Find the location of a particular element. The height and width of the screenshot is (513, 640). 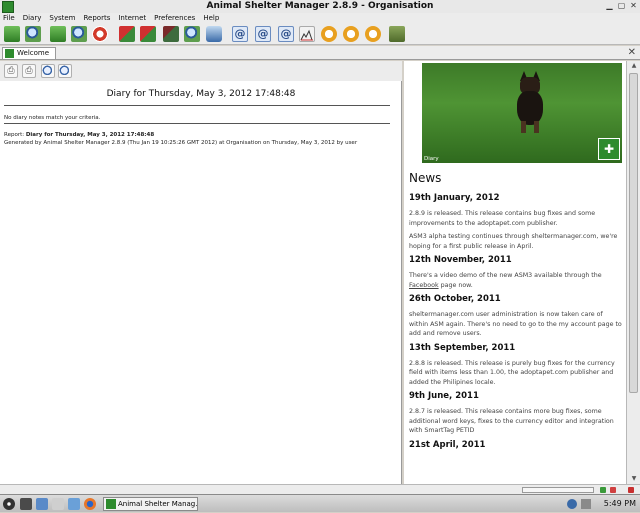

news-date: 21st April, 2011 is located at coordinates (447, 444).